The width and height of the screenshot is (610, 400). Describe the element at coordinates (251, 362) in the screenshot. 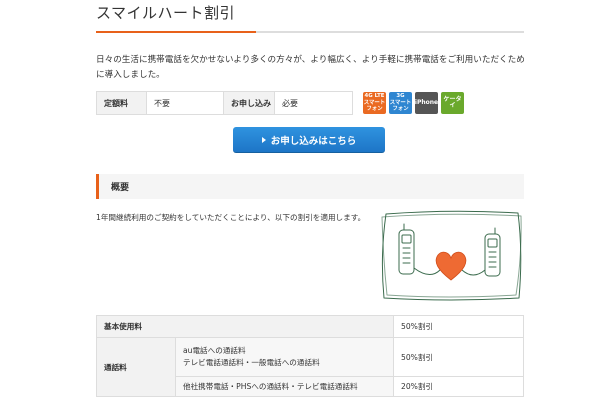

I see `call-fee-item-line2: テレビ電話通話料・一般電話への通話料` at that location.